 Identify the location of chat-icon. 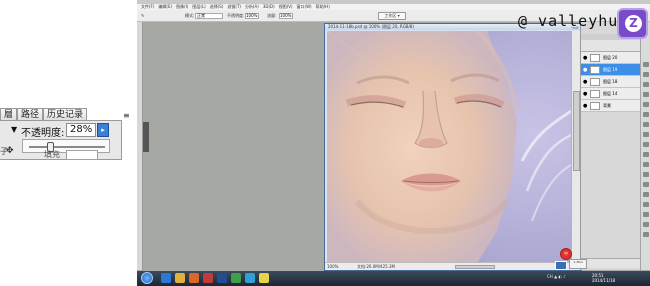
(250, 278).